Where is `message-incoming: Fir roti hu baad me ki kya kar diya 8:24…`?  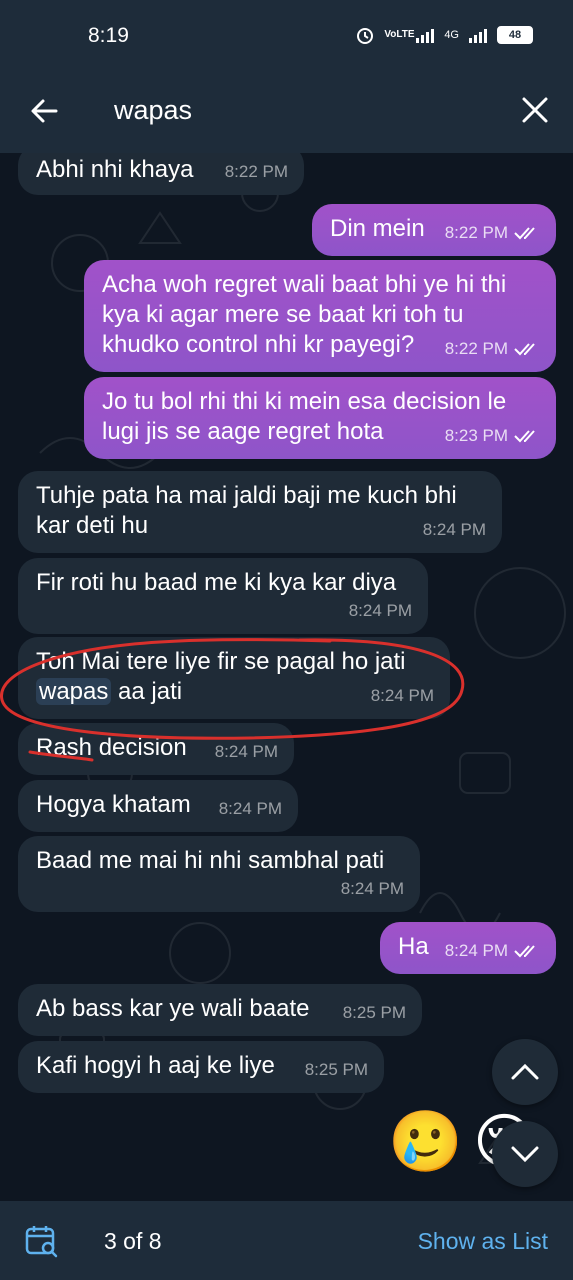
message-incoming: Fir roti hu baad me ki kya kar diya 8:24… is located at coordinates (223, 596).